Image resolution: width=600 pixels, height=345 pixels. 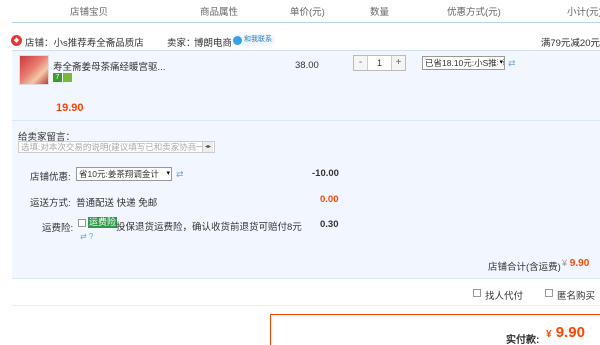 What do you see at coordinates (329, 224) in the screenshot?
I see `insurance-amount: 0.30` at bounding box center [329, 224].